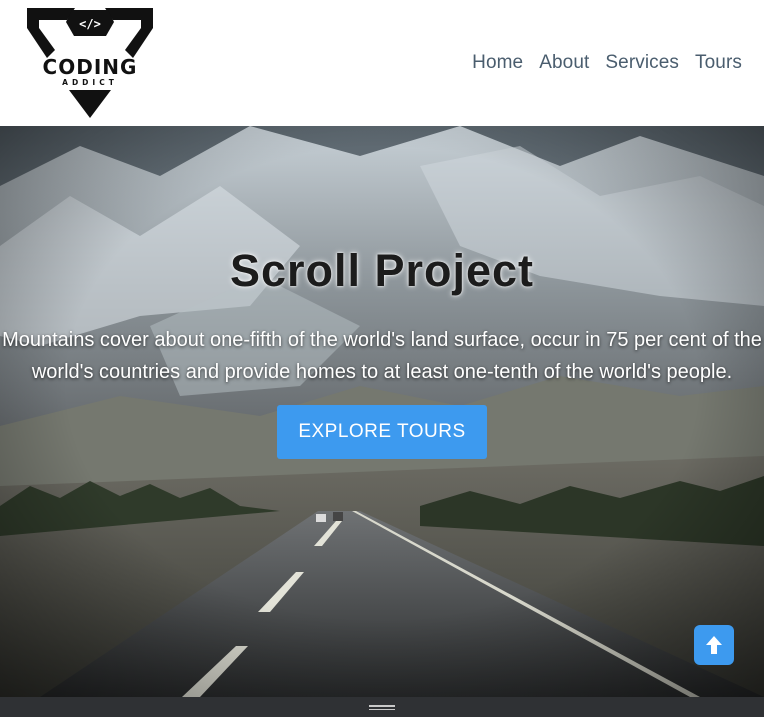 This screenshot has width=764, height=717. I want to click on svg-text: CODING, so click(90, 67).